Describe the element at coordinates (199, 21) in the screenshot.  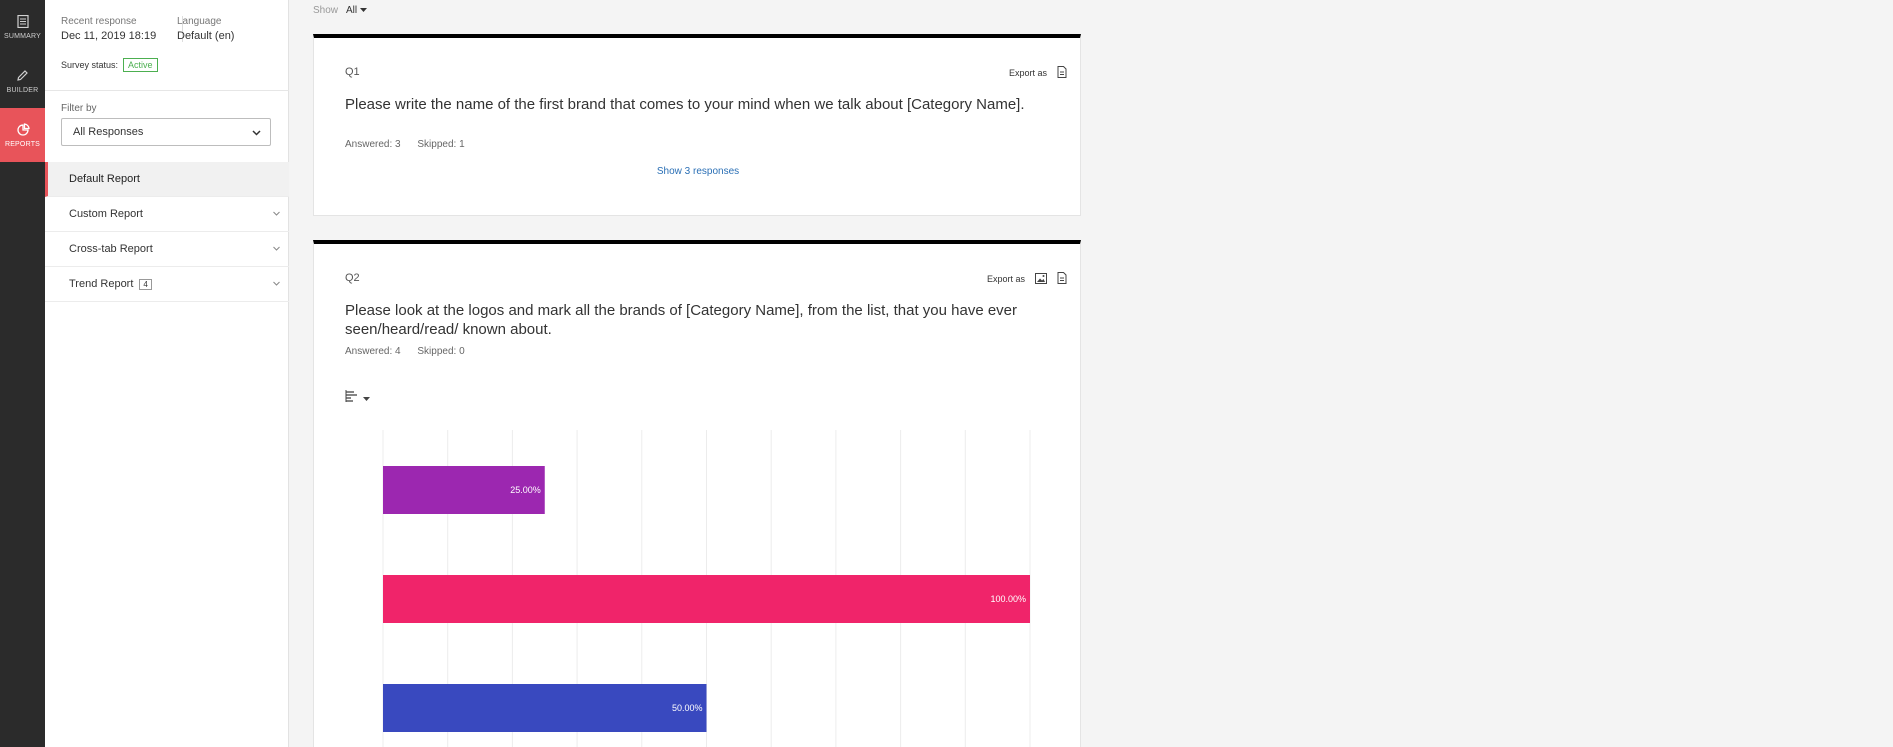
I see `language-label: Language` at that location.